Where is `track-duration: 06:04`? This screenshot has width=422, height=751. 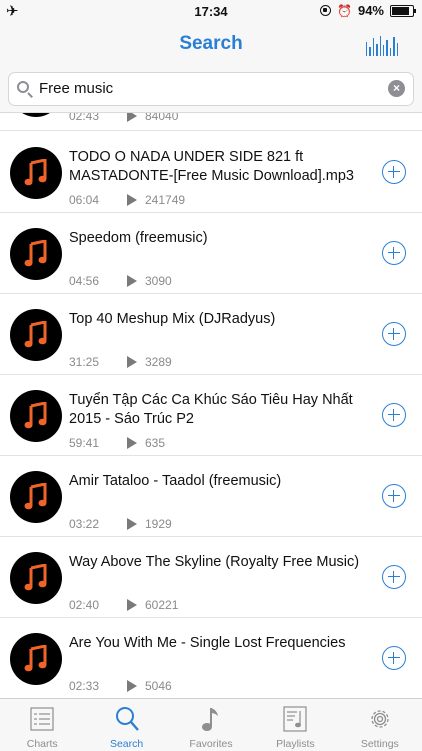
track-duration: 06:04 is located at coordinates (84, 200).